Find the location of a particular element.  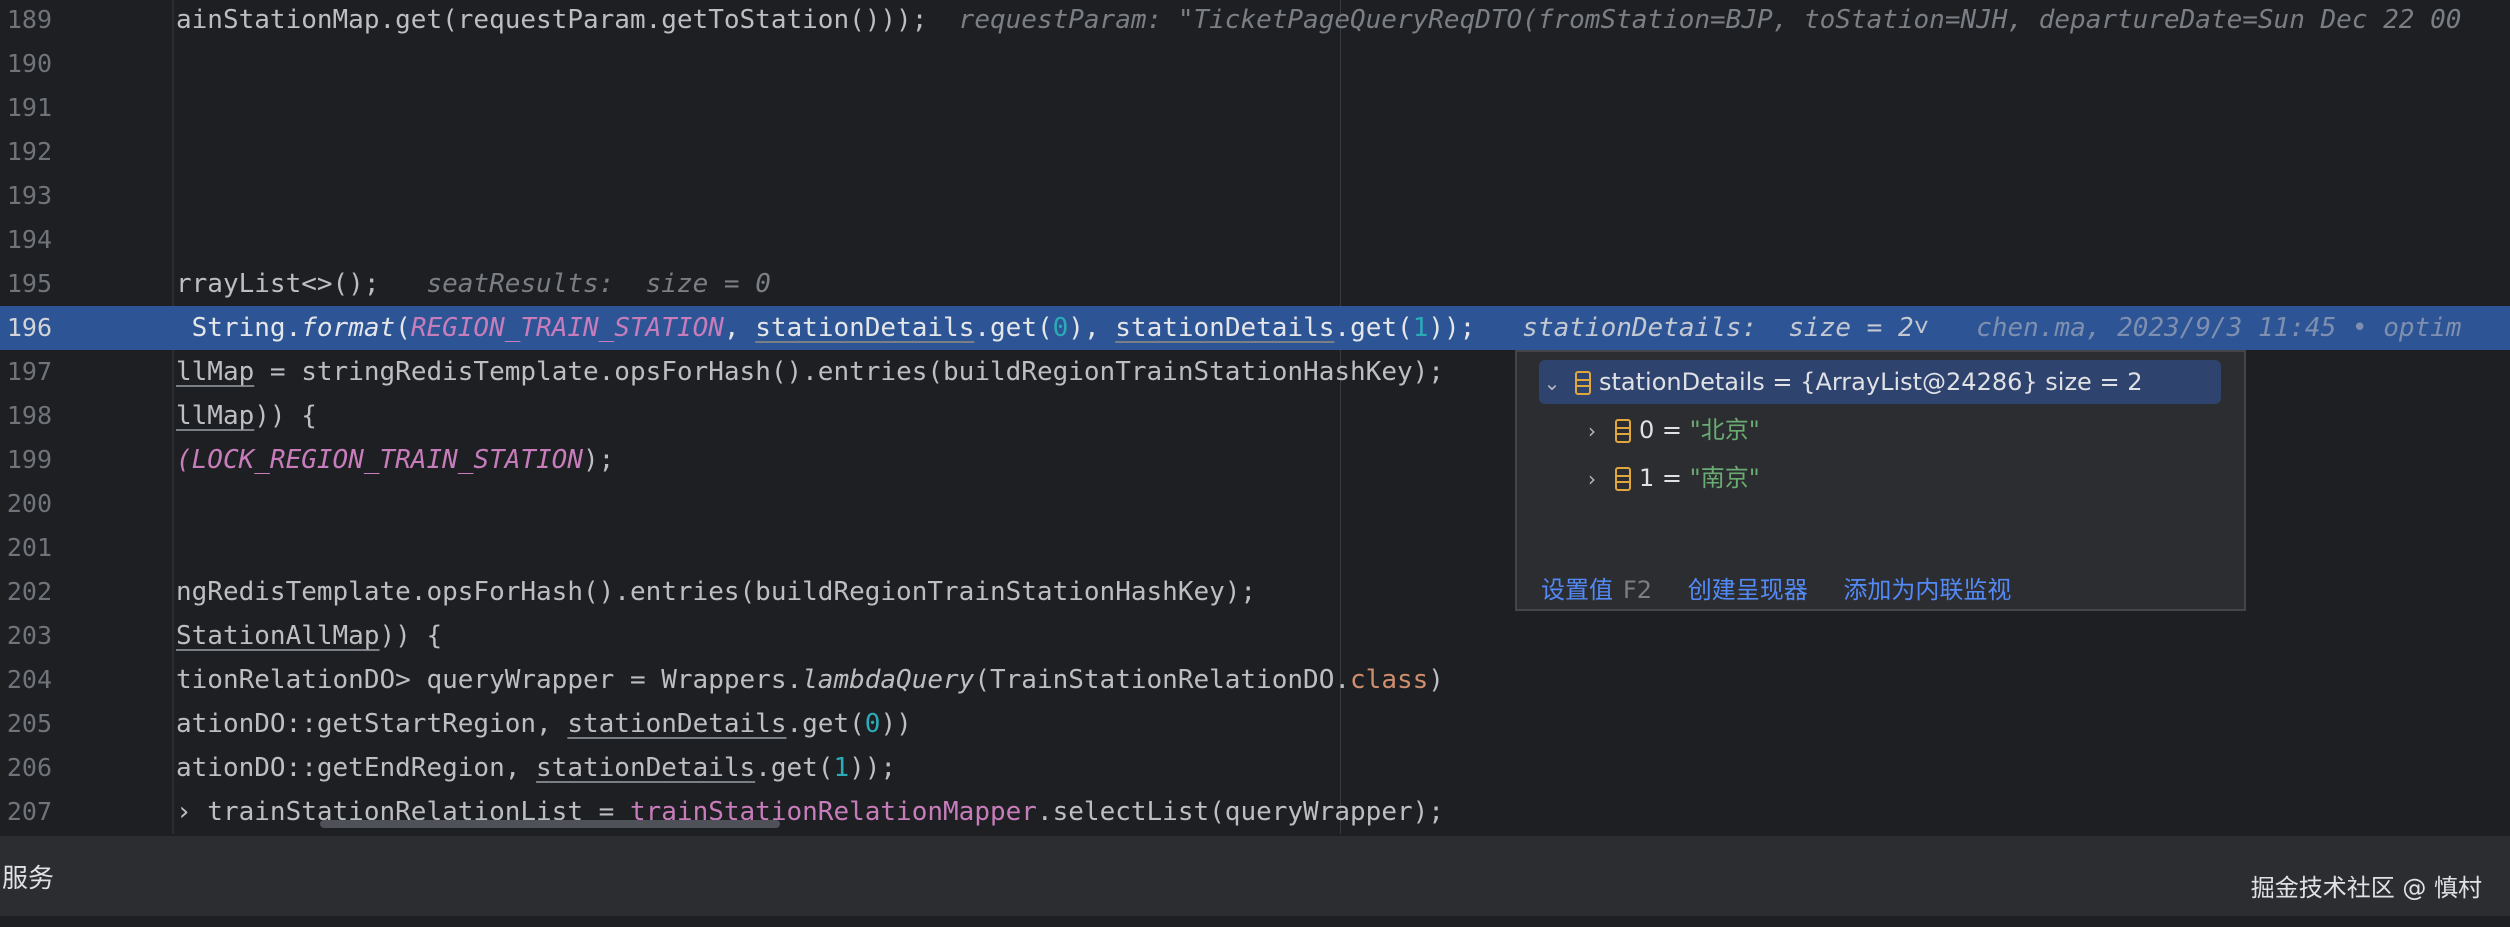

element-value: "北京" is located at coordinates (1724, 430).